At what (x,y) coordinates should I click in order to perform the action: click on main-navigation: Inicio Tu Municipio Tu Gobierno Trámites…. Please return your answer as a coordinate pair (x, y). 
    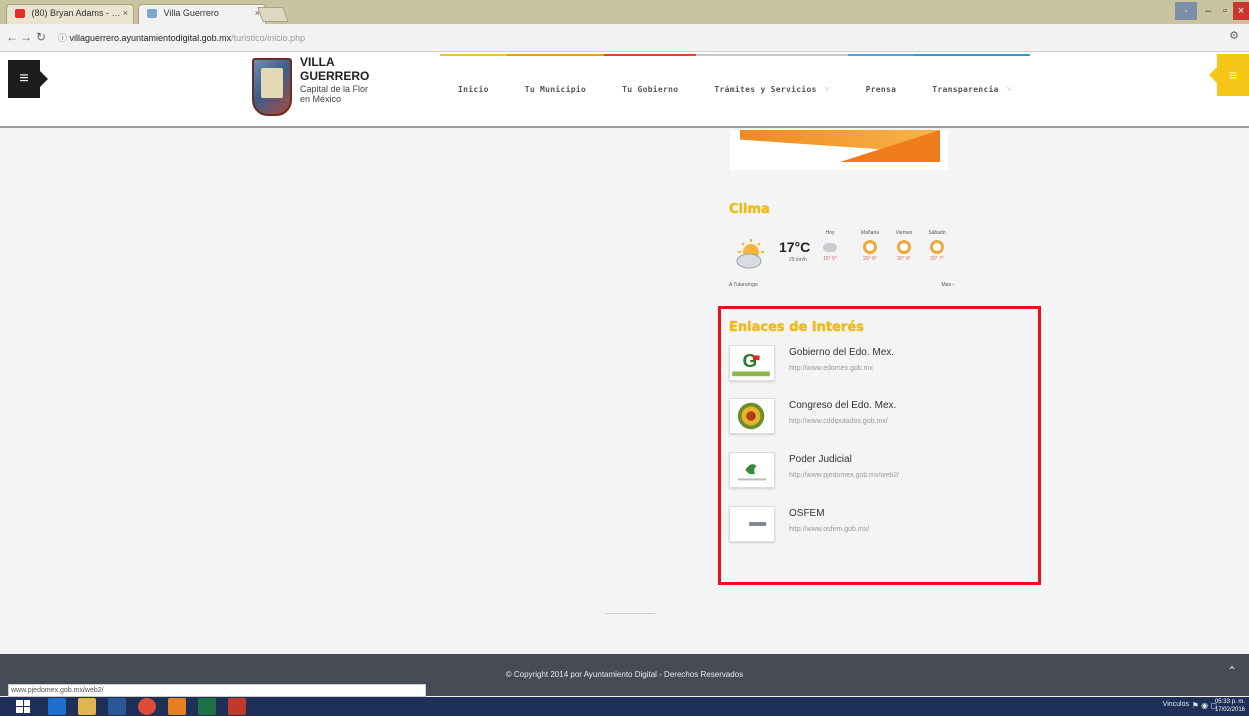
    Looking at the image, I should click on (735, 82).